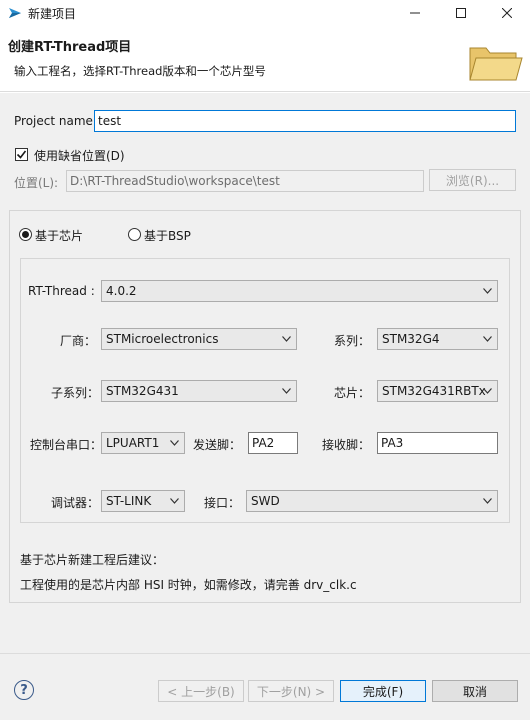 This screenshot has width=530, height=720. Describe the element at coordinates (134, 234) in the screenshot. I see `based-on-bsp-radio` at that location.